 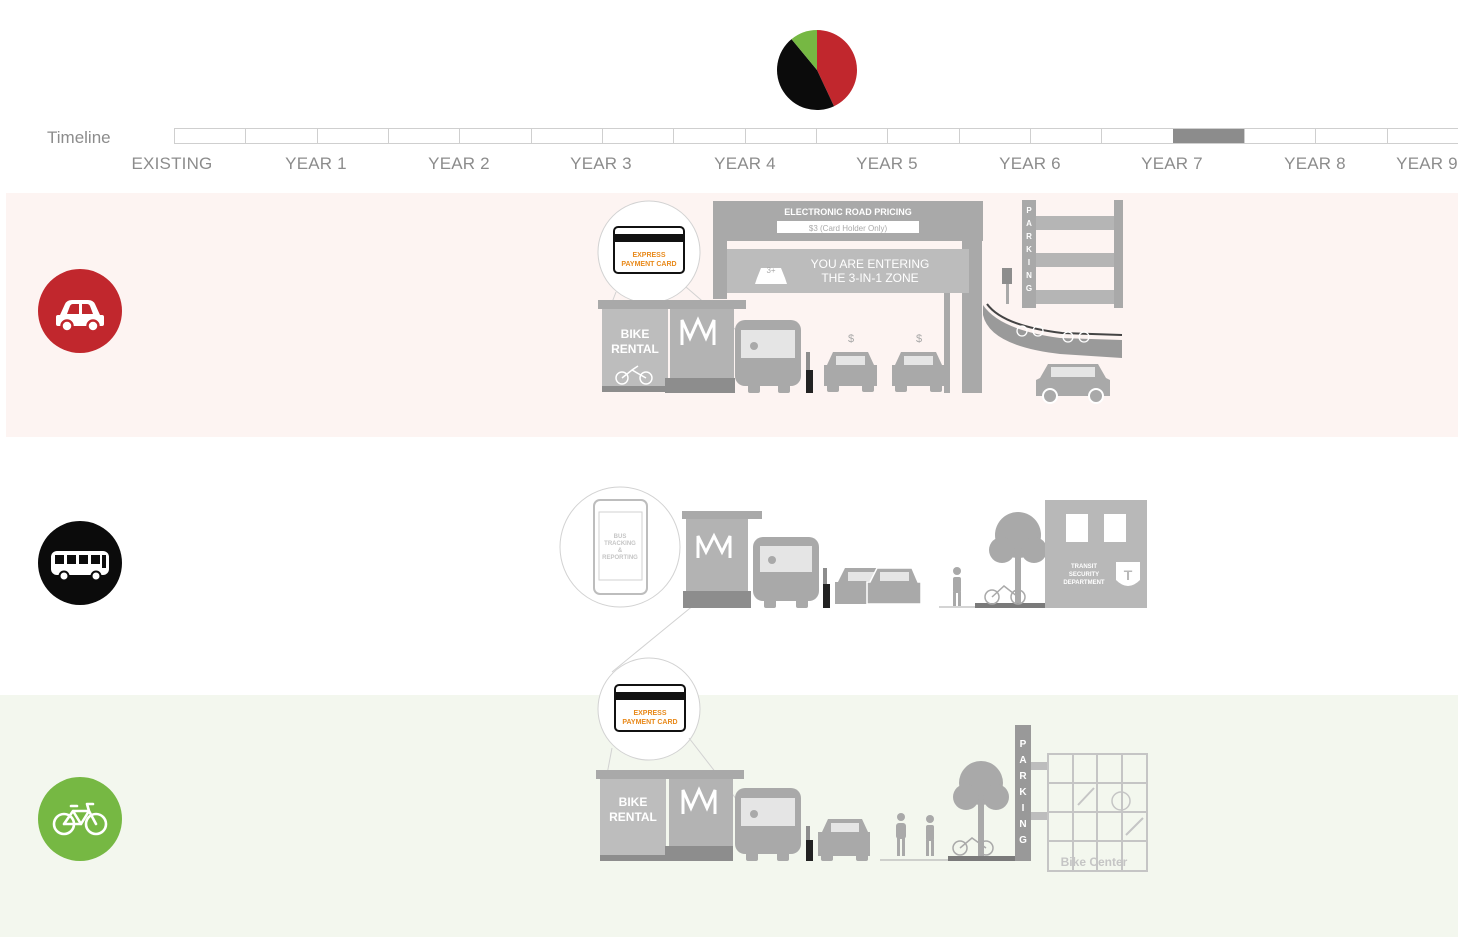 I want to click on zone-sign-line-1: YOU ARE ENTERING, so click(x=870, y=264).